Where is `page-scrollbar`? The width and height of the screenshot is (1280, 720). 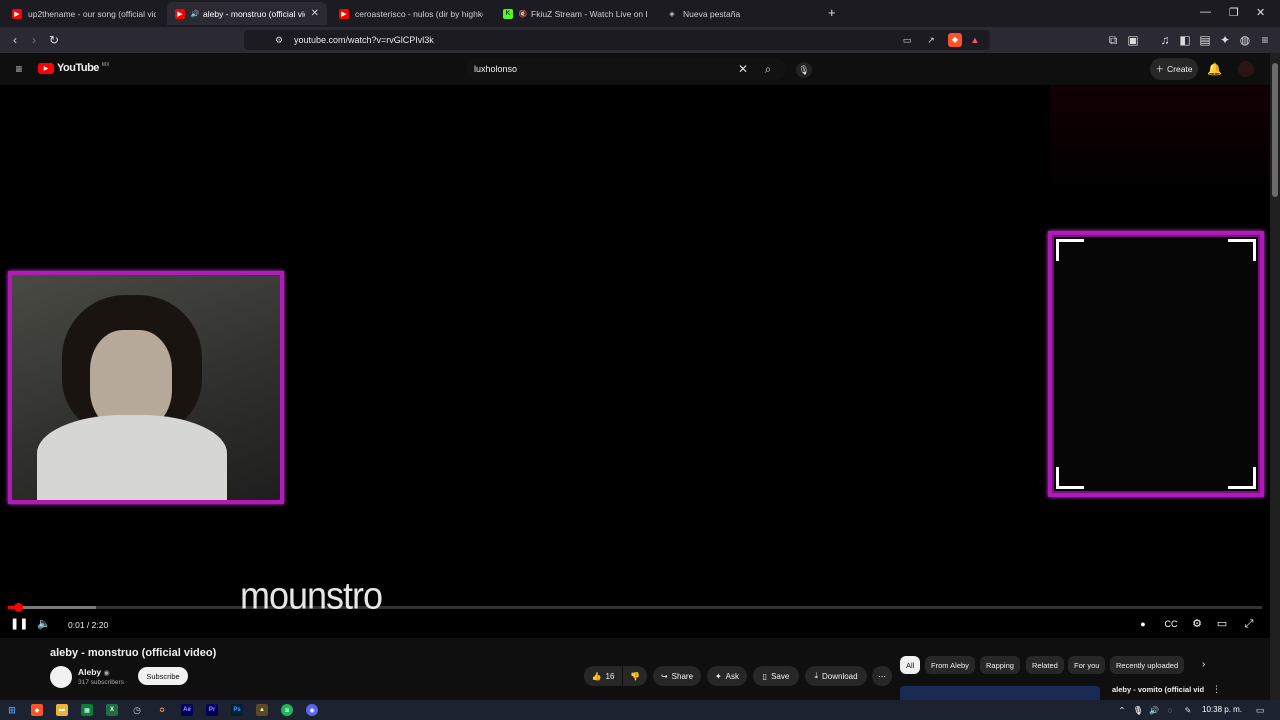
page-scrollbar is located at coordinates (1275, 376).